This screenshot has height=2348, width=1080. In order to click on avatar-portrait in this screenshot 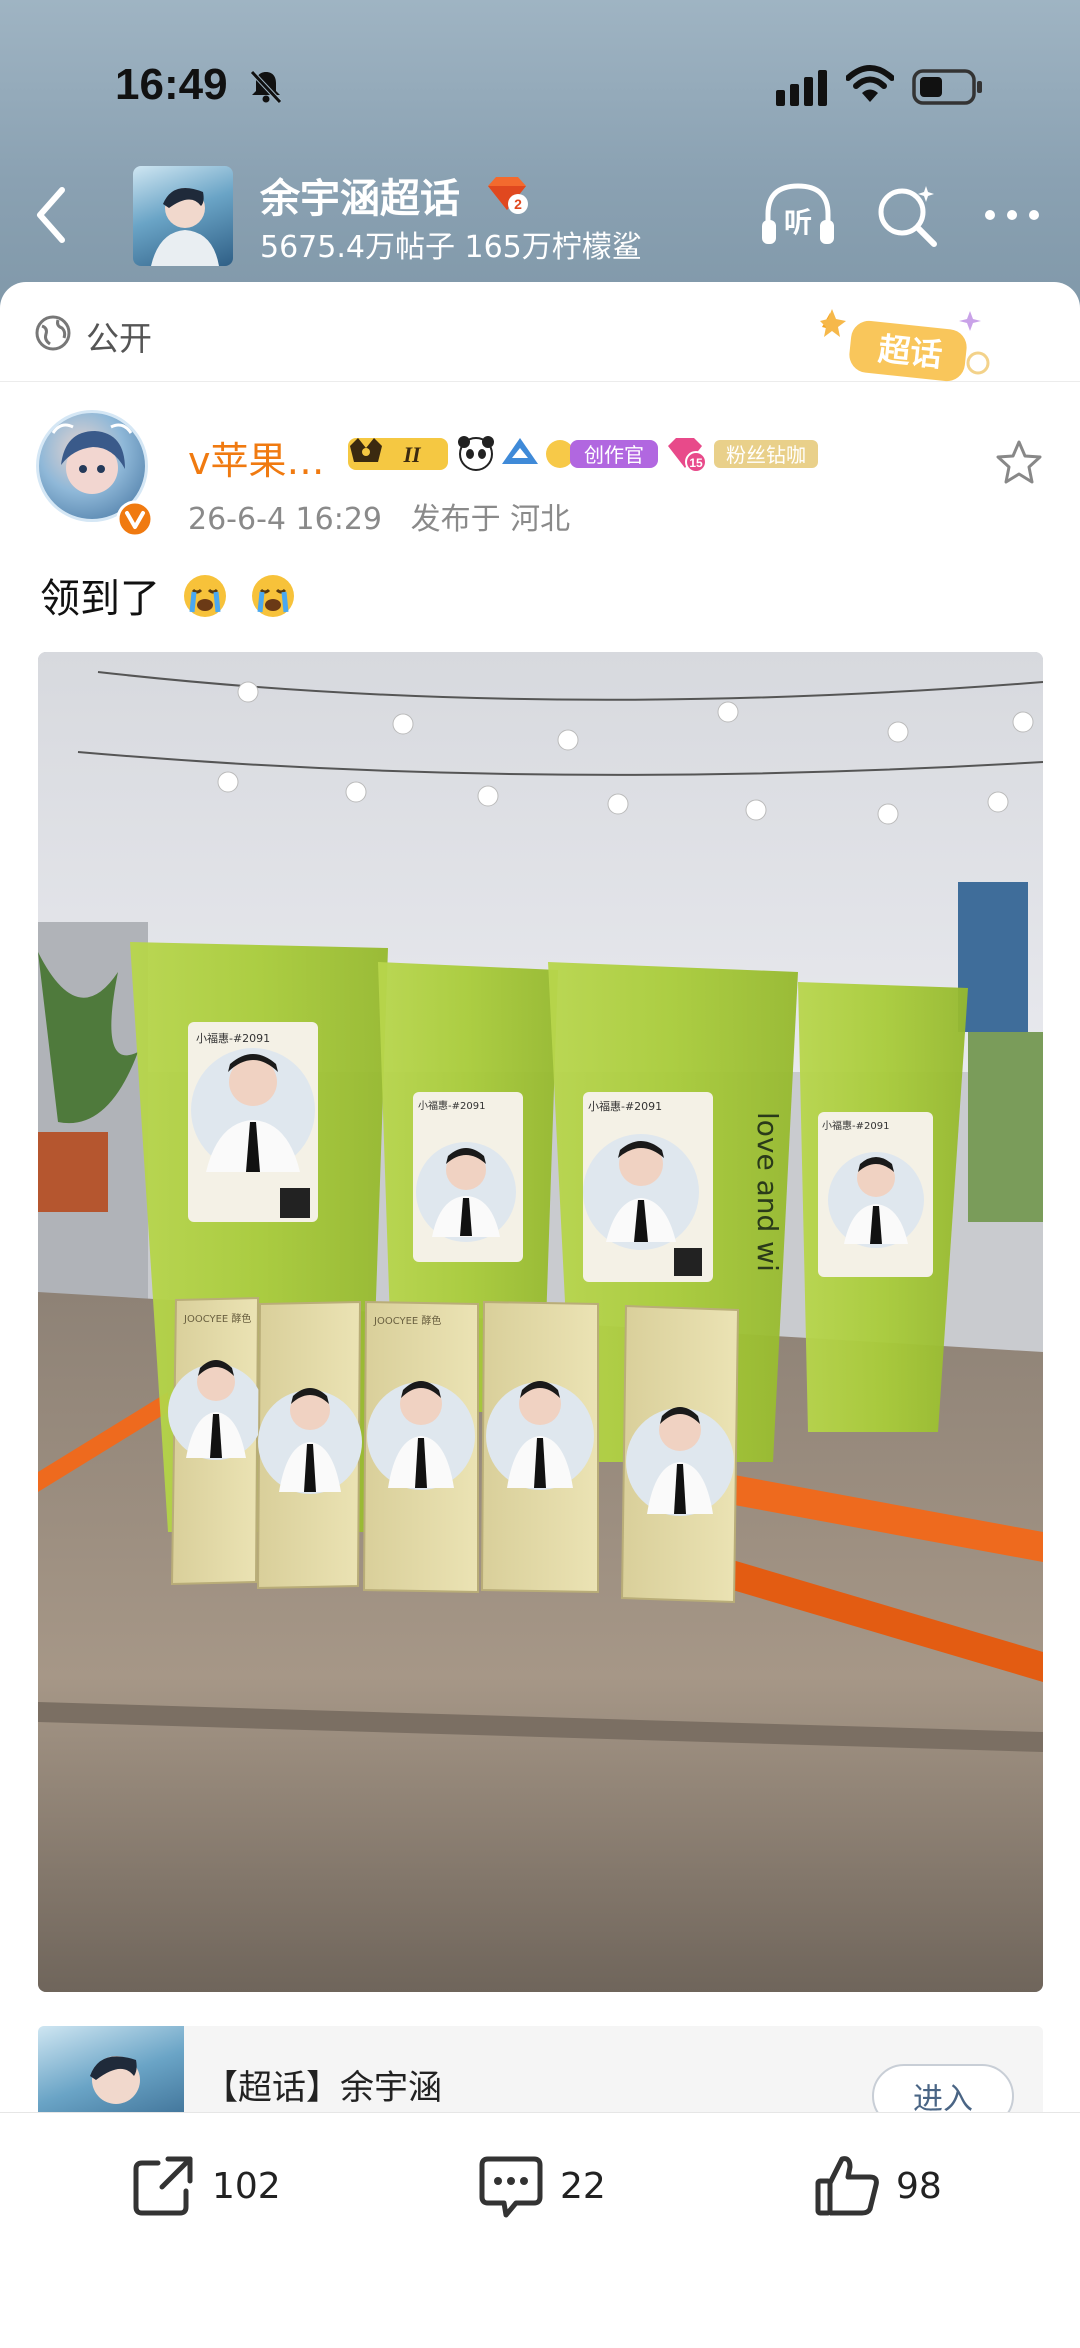, I will do `click(185, 227)`.